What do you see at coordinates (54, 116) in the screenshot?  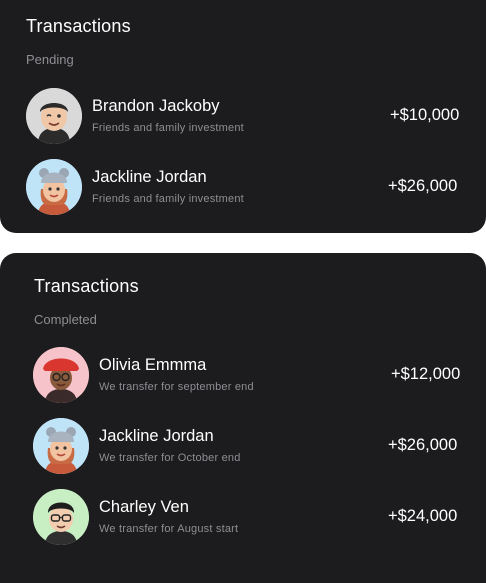 I see `man-wink-avatar-icon` at bounding box center [54, 116].